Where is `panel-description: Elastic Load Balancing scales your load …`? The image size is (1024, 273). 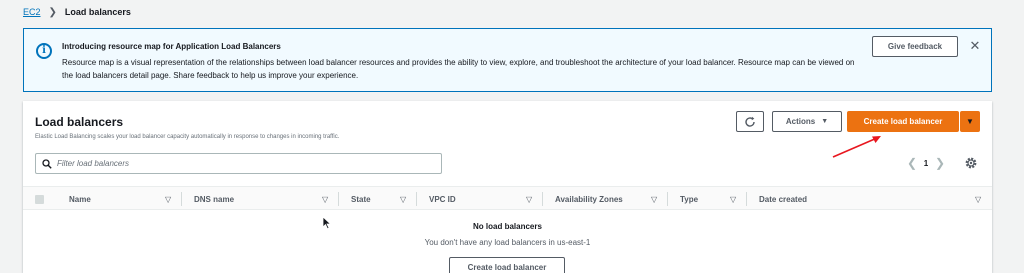
panel-description: Elastic Load Balancing scales your load … is located at coordinates (187, 137).